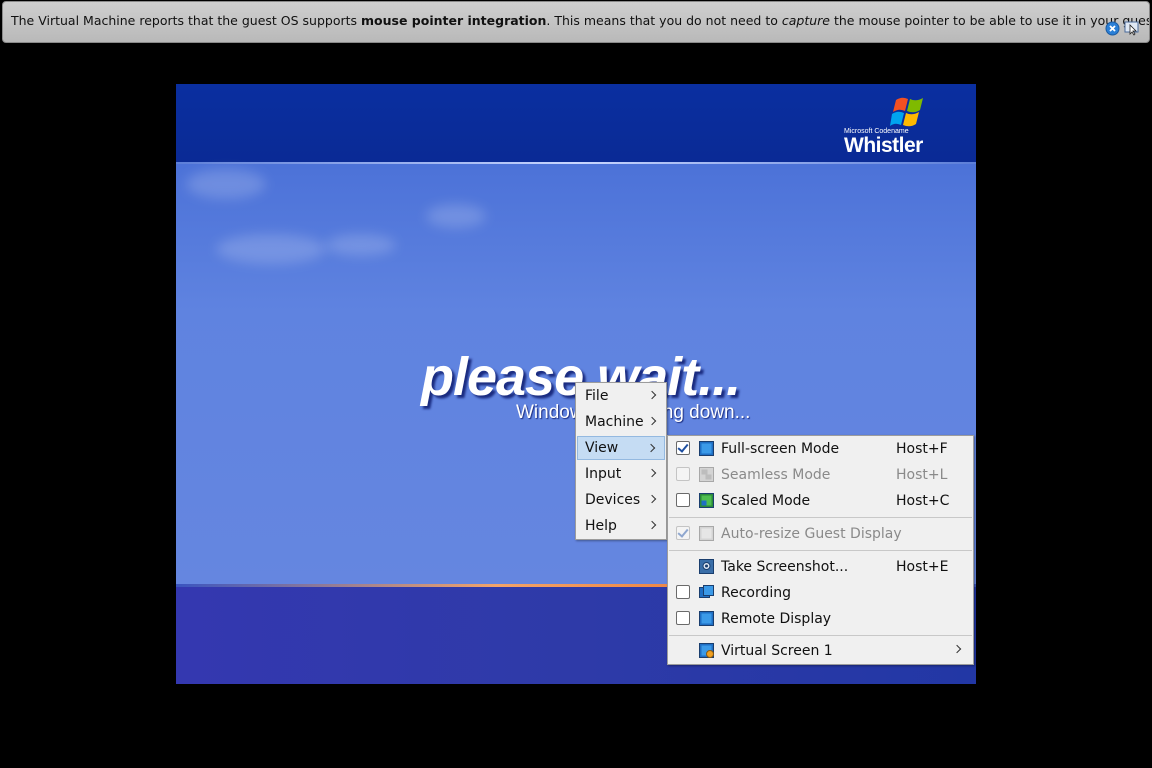  Describe the element at coordinates (621, 448) in the screenshot. I see `menu-item-view: View` at that location.